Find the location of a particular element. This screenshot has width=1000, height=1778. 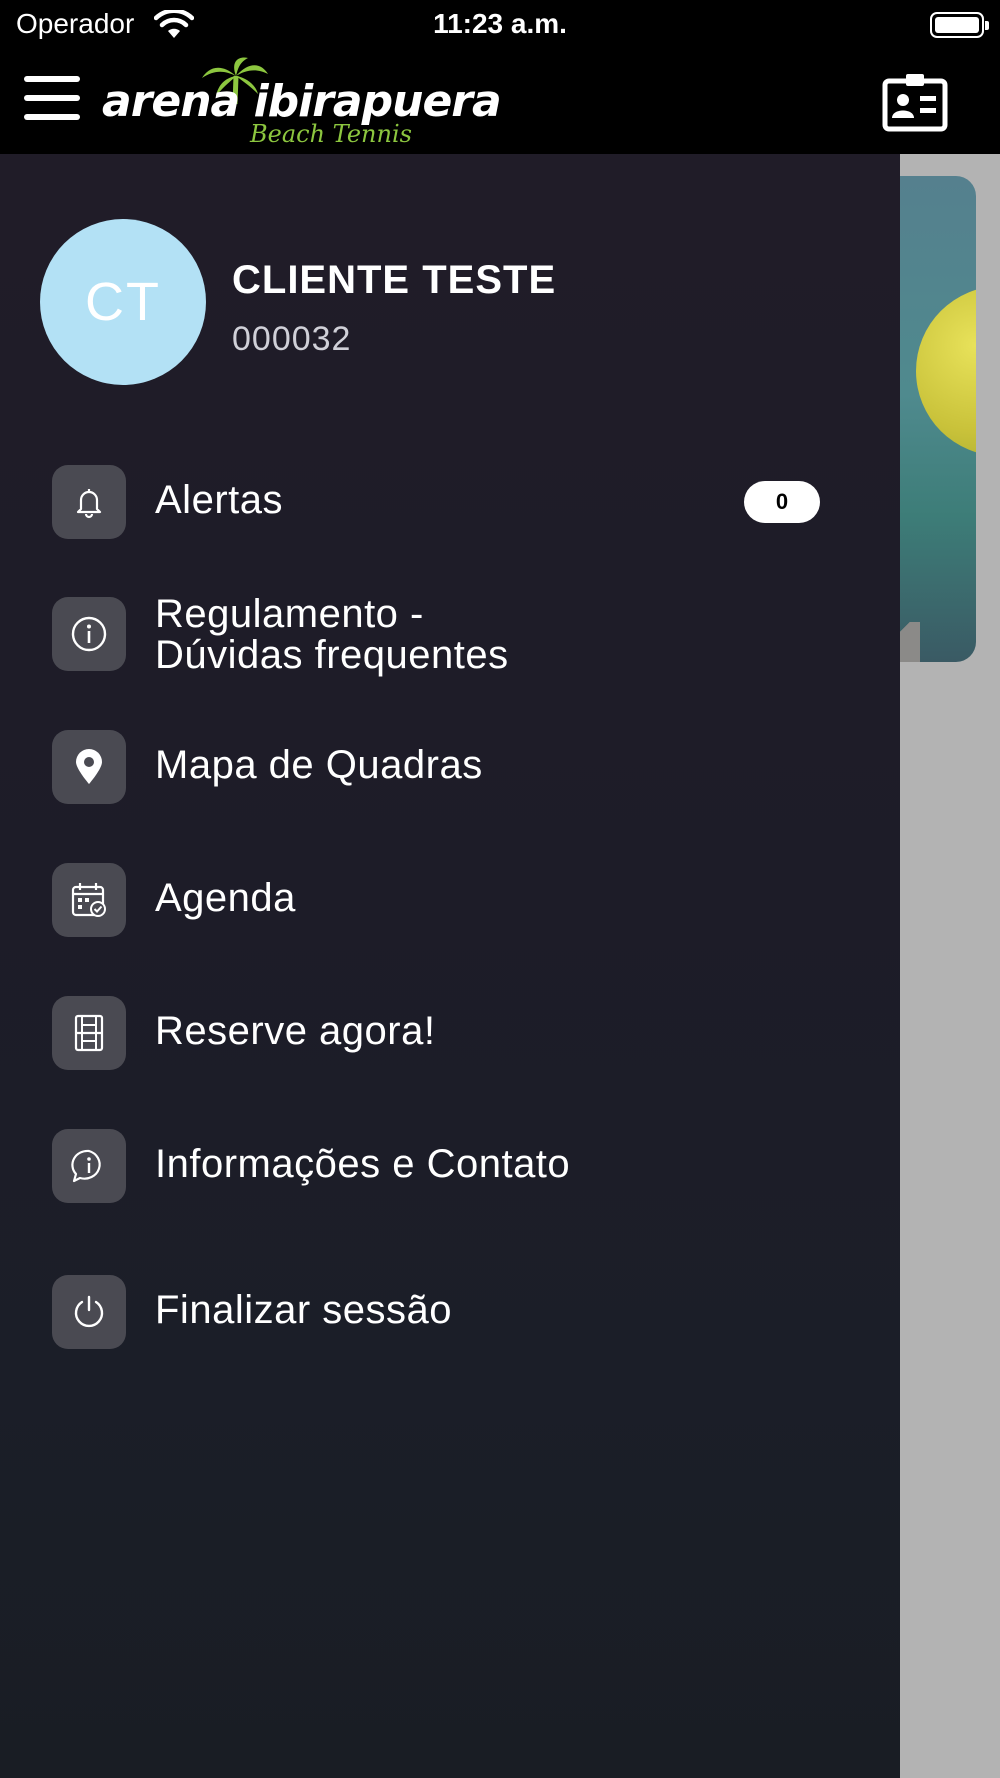

clock: 11:23 a.m. is located at coordinates (500, 23).